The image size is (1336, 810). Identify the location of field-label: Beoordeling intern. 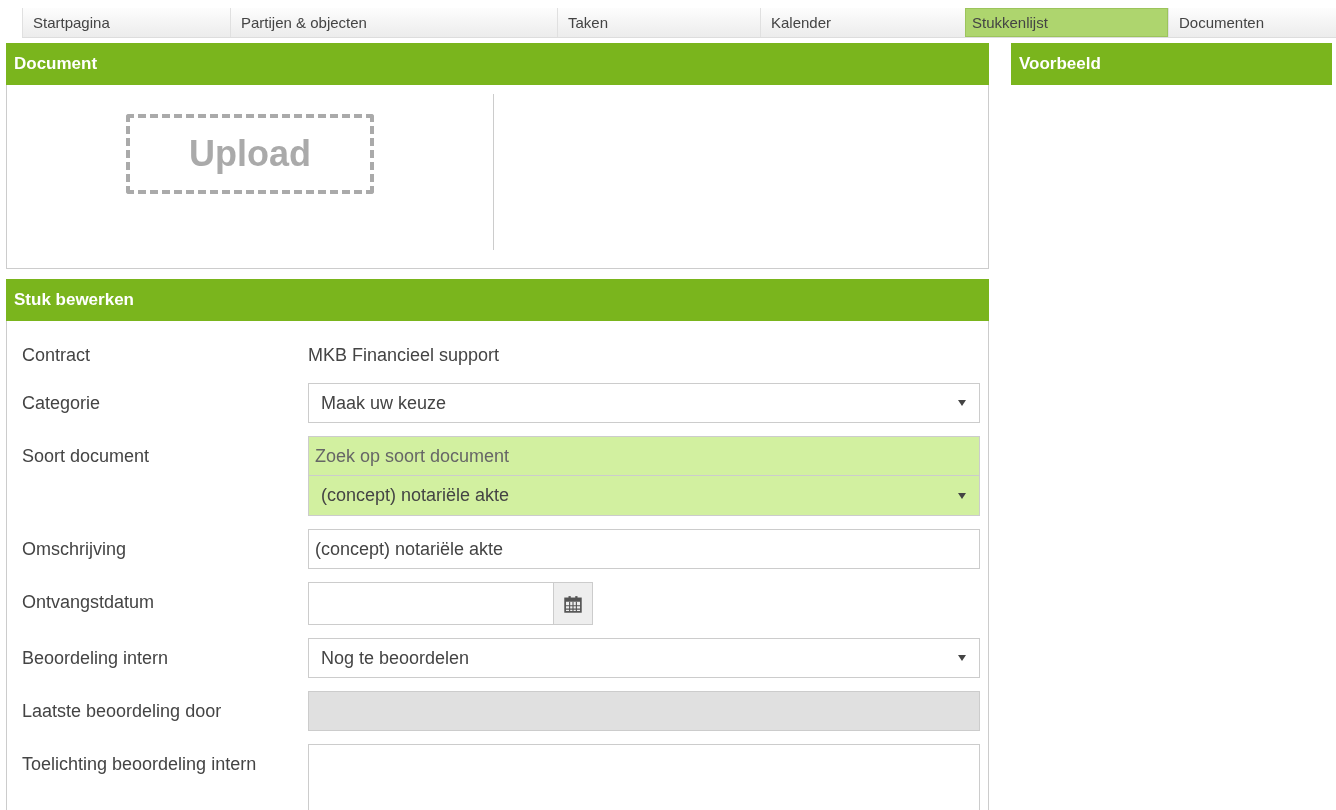
(96, 658).